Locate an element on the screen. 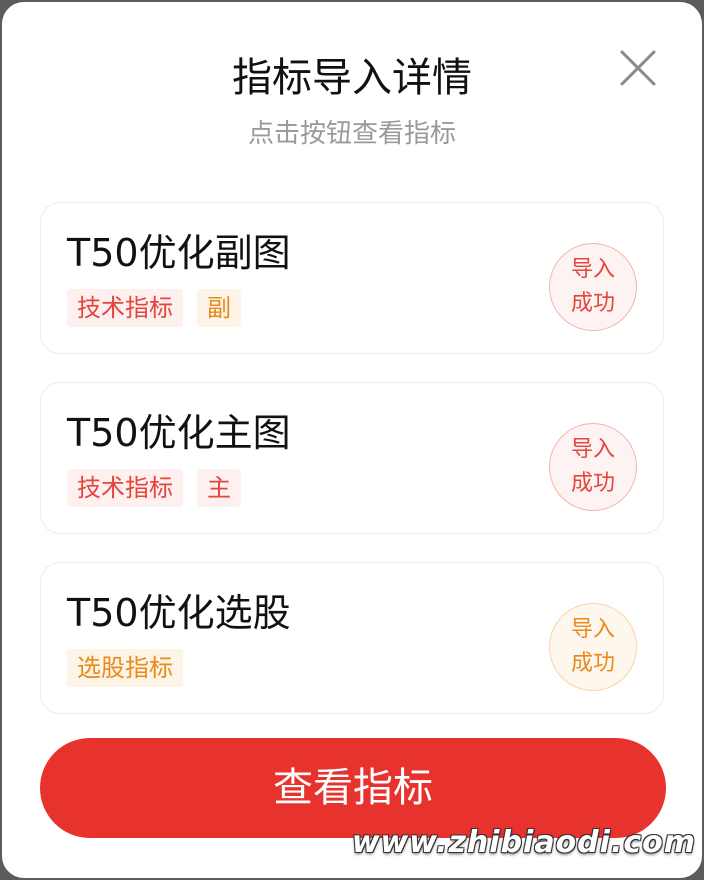  indicator-tags: 技术指标 主 is located at coordinates (154, 488).